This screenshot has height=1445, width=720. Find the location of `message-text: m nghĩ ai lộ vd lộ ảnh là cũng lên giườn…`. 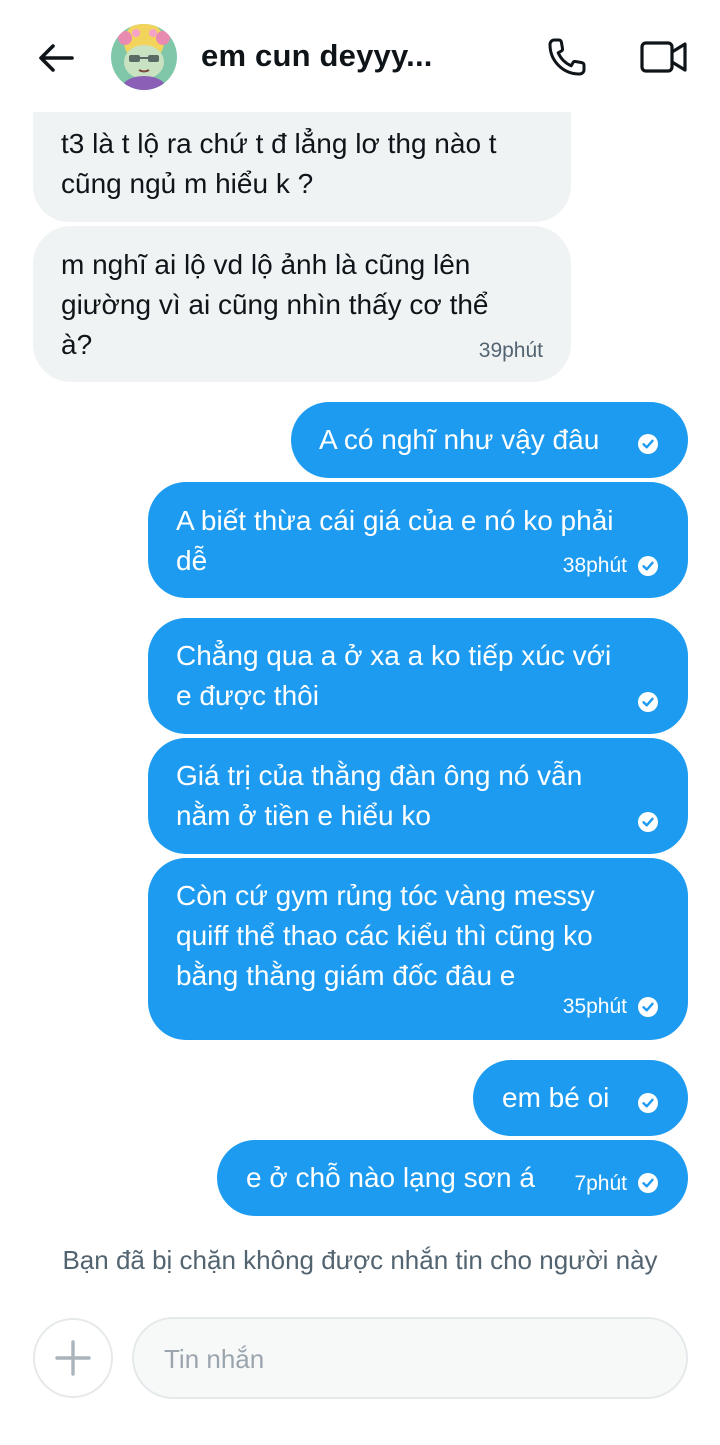

message-text: m nghĩ ai lộ vd lộ ảnh là cũng lên giườn… is located at coordinates (275, 304).